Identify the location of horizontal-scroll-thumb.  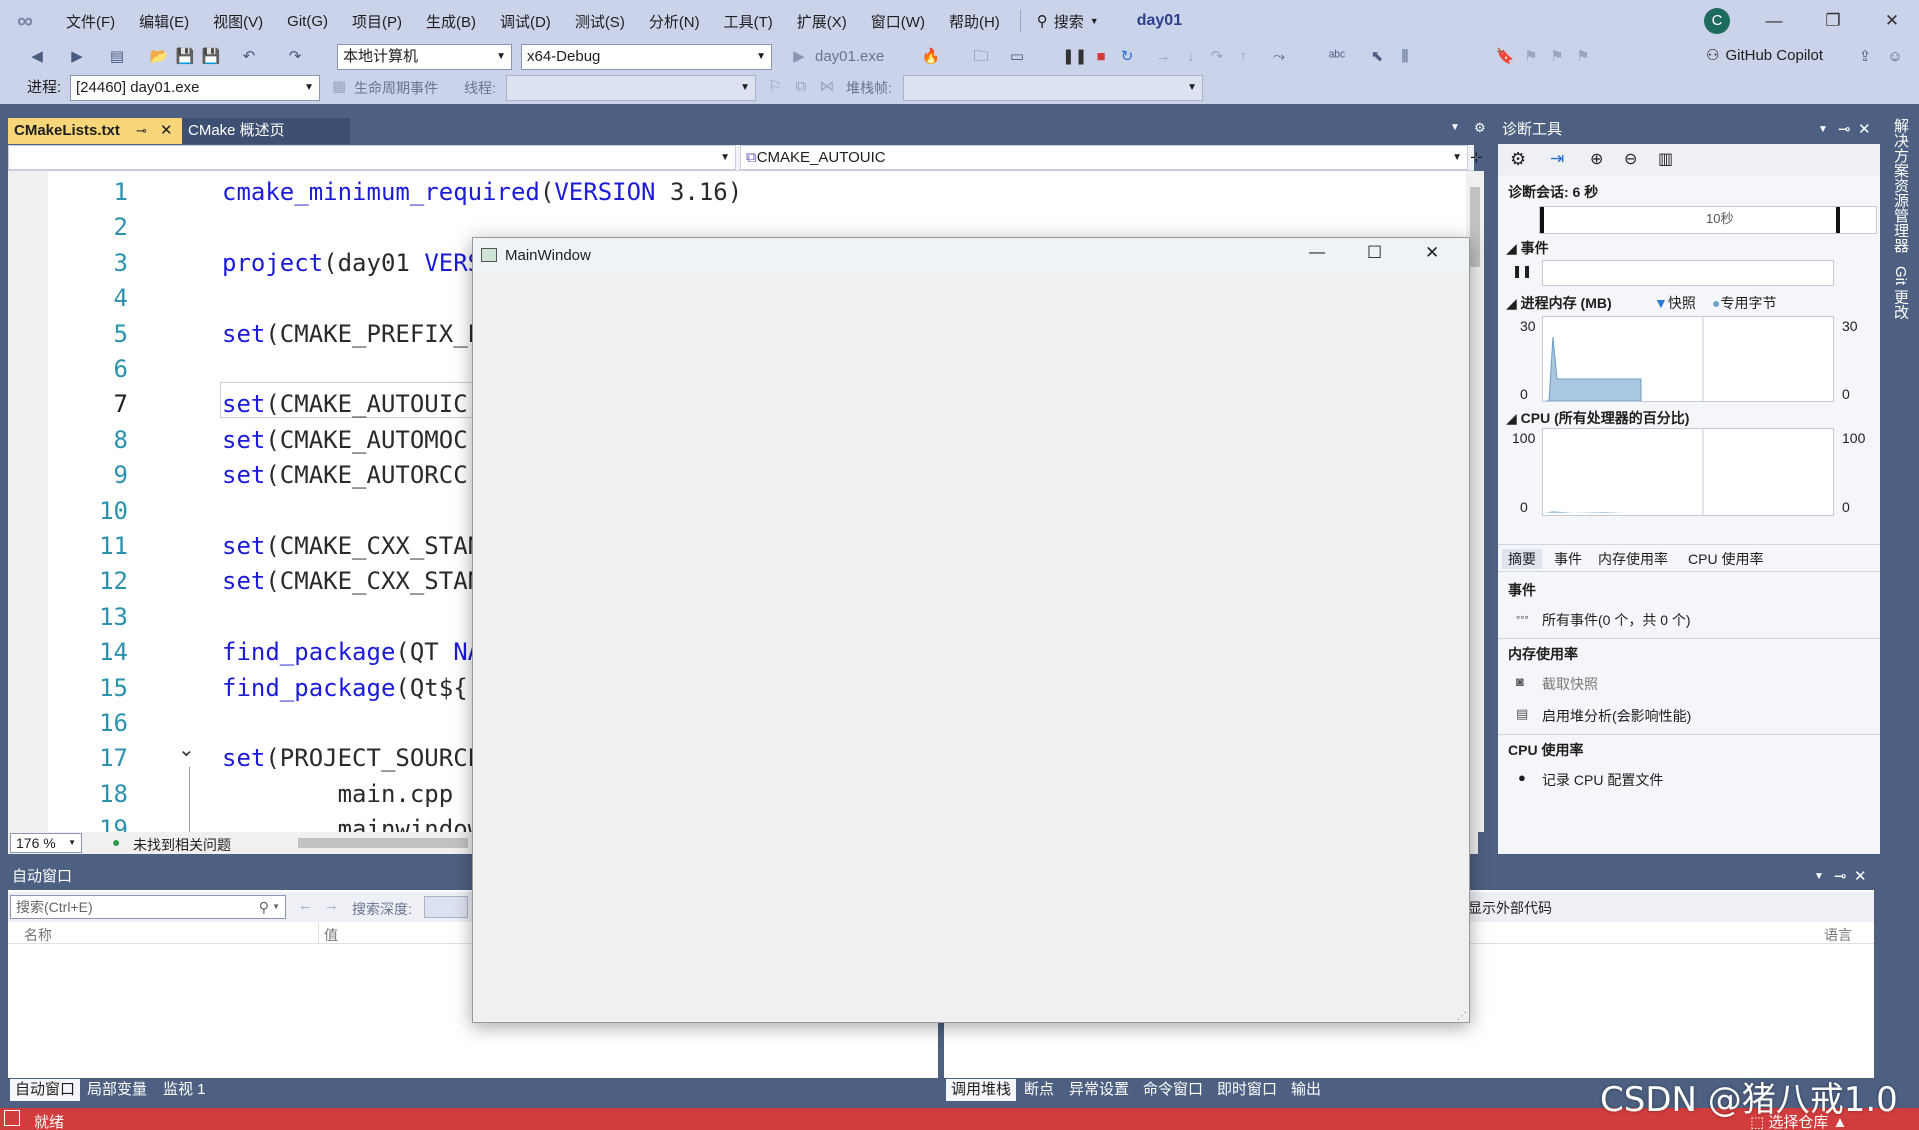
(383, 843).